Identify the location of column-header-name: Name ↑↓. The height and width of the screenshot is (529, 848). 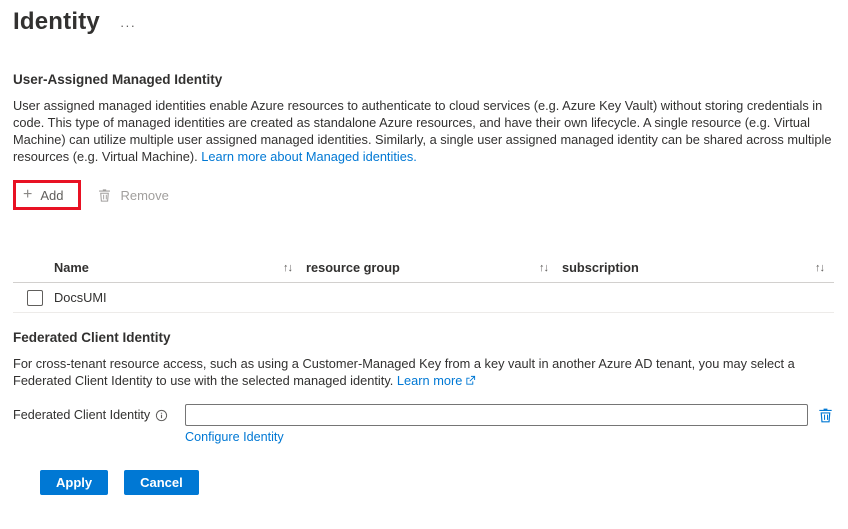
(180, 267).